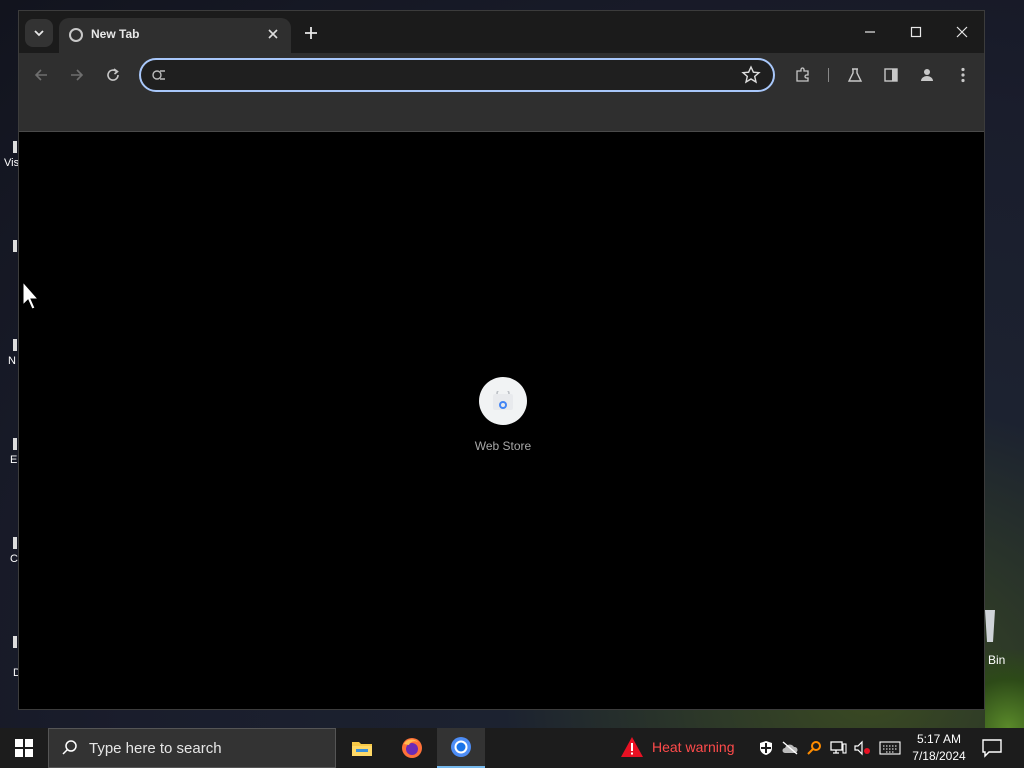 This screenshot has width=1024, height=768. Describe the element at coordinates (693, 747) in the screenshot. I see `weather-label: Heat warning` at that location.